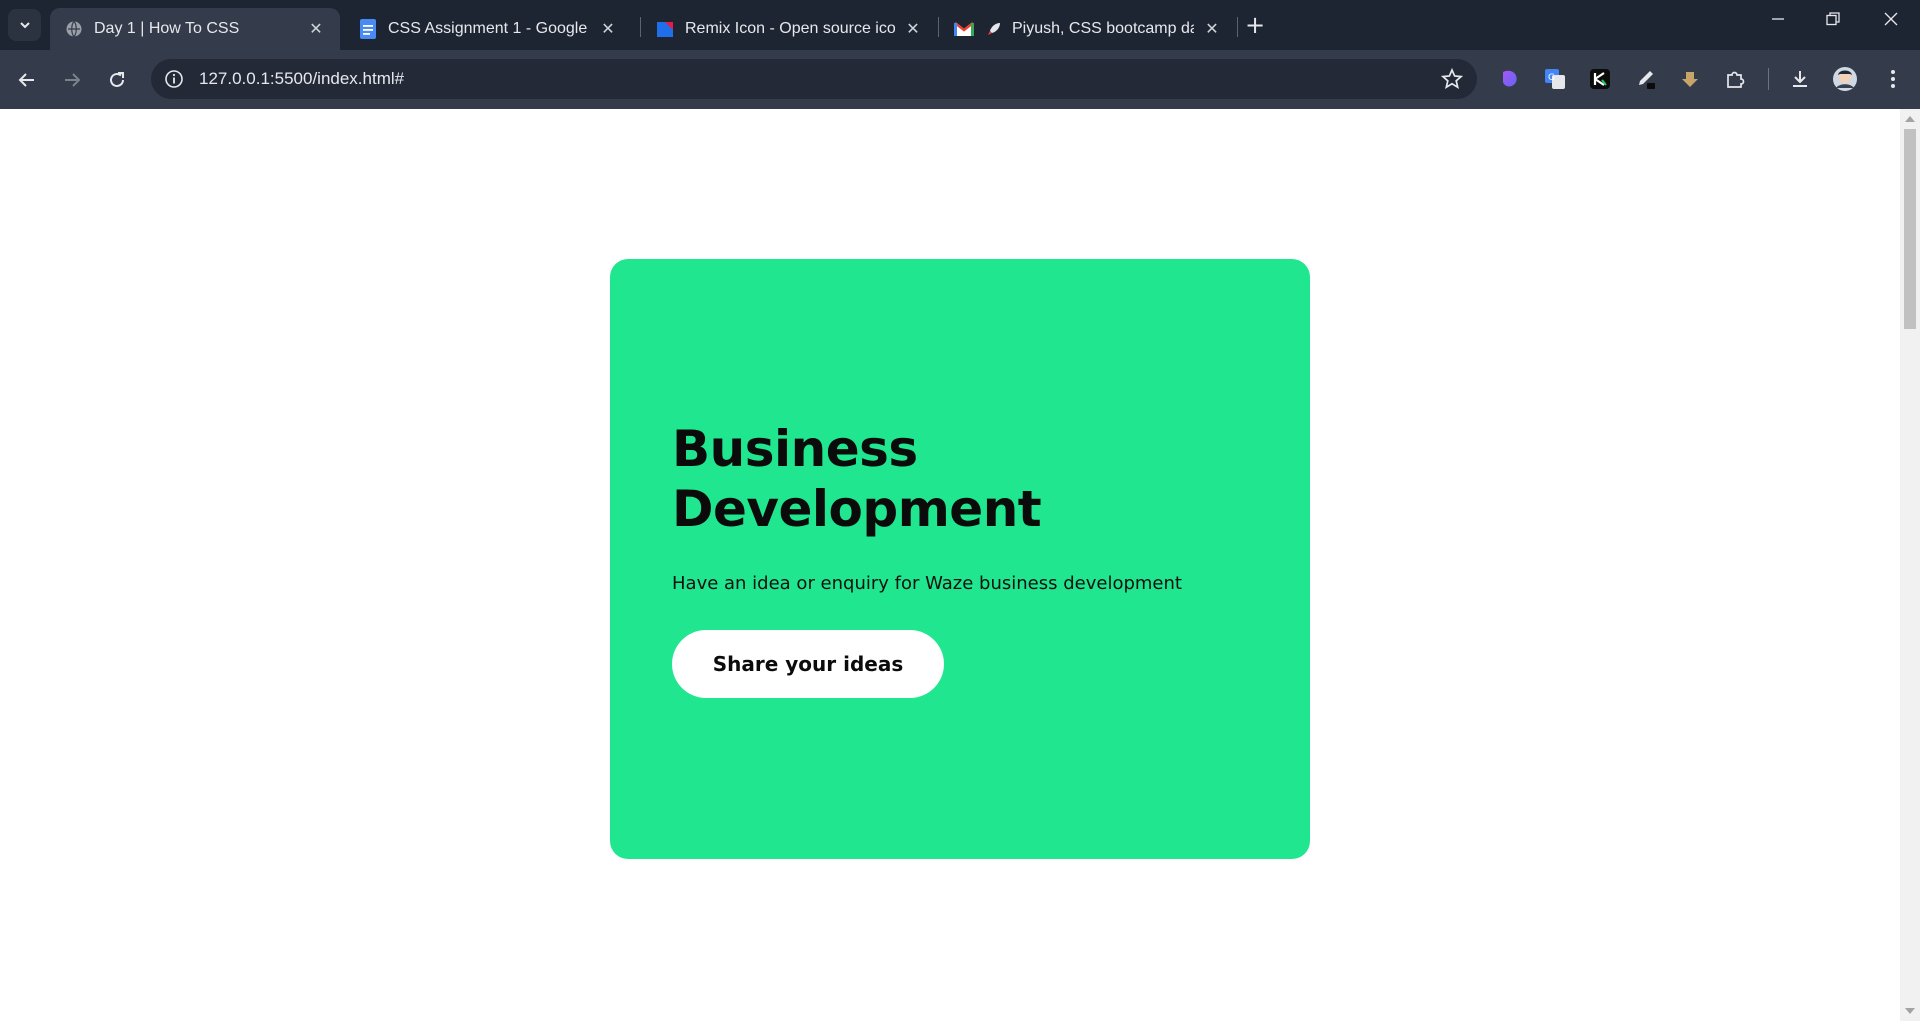 The height and width of the screenshot is (1021, 1920). Describe the element at coordinates (1690, 79) in the screenshot. I see `download-extension-icon` at that location.